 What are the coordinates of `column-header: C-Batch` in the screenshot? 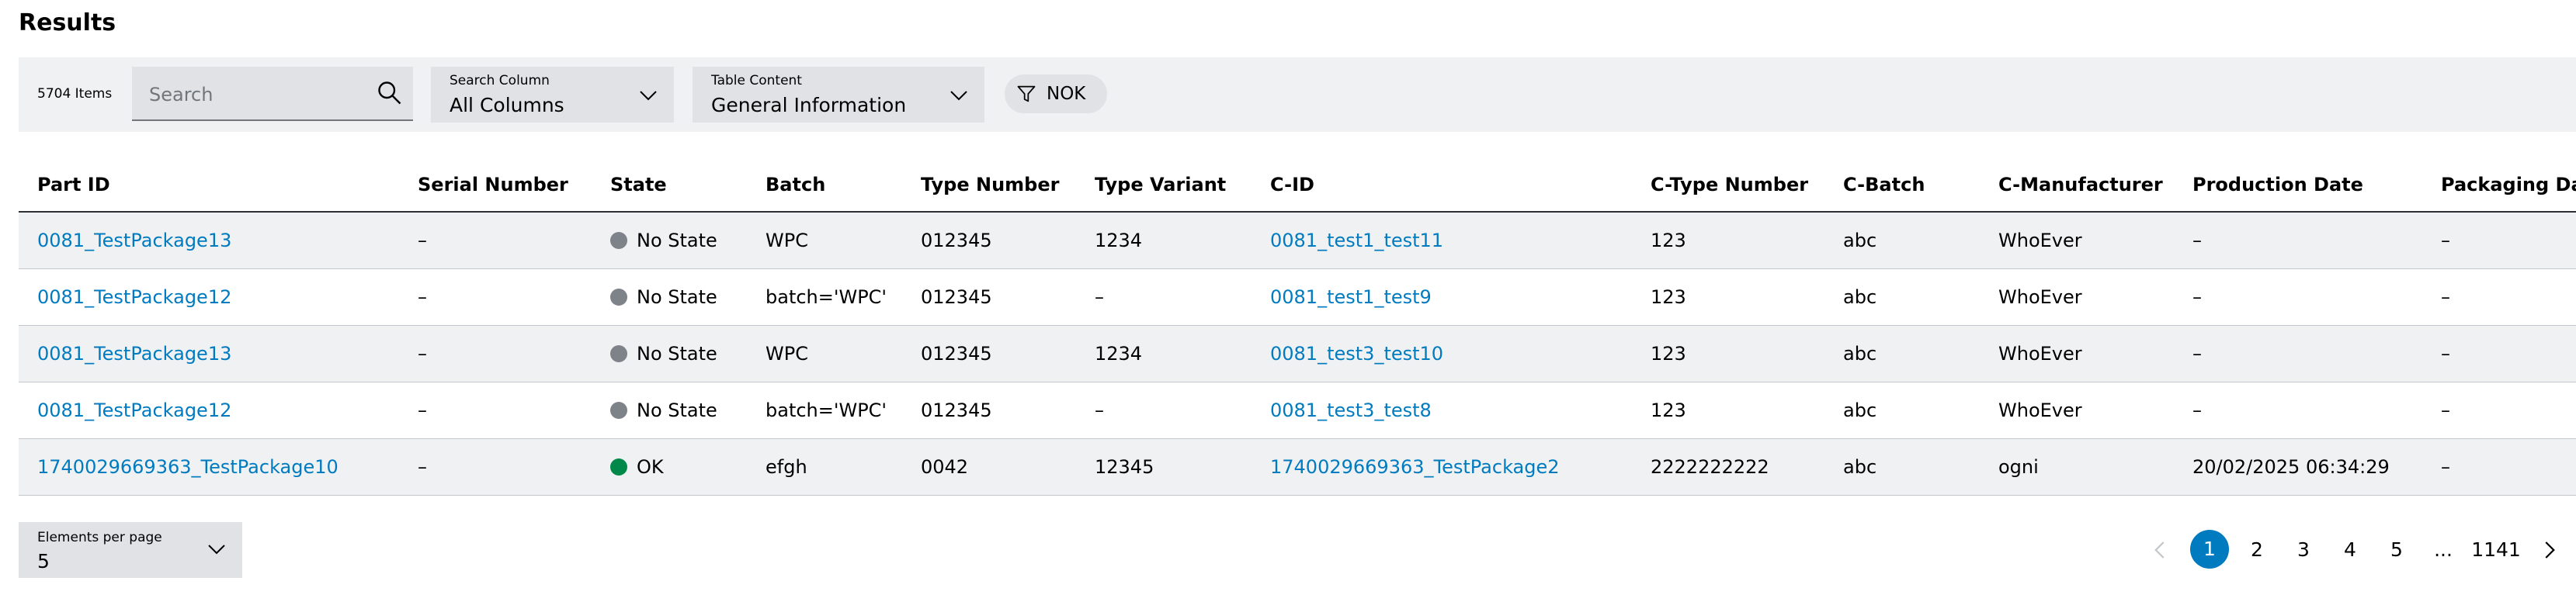 It's located at (1902, 185).